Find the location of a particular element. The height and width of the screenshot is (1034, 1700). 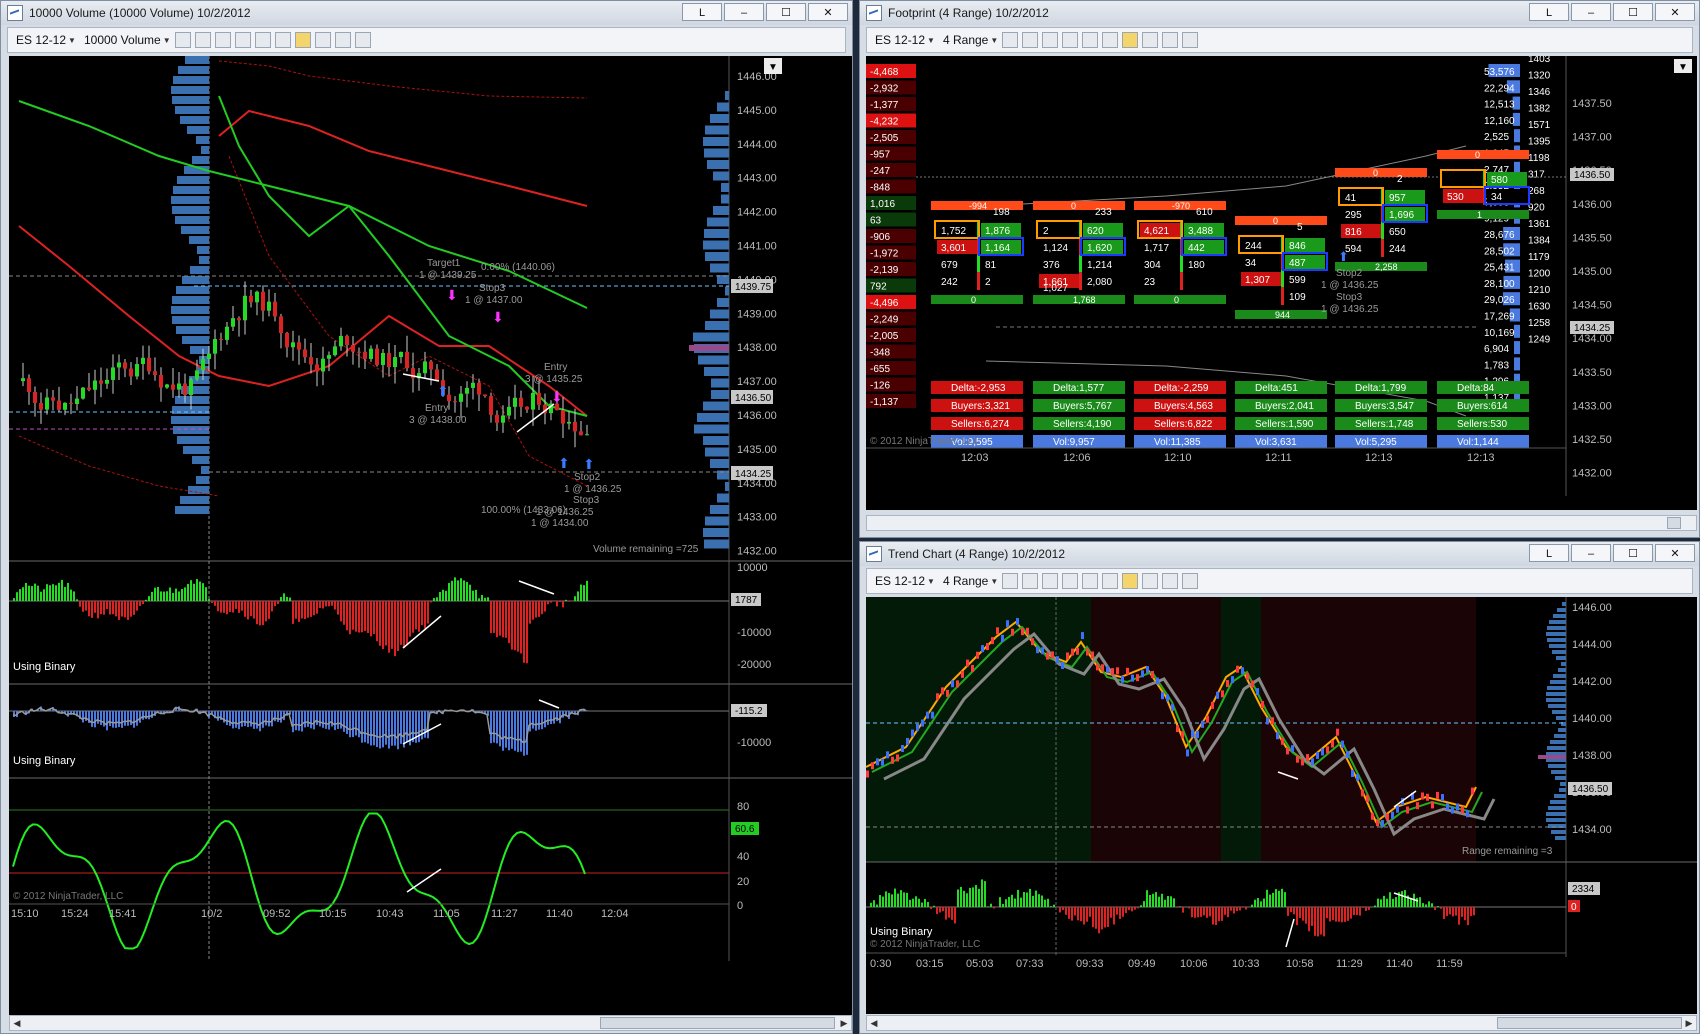

upper-band-dash is located at coordinates (403, 79).